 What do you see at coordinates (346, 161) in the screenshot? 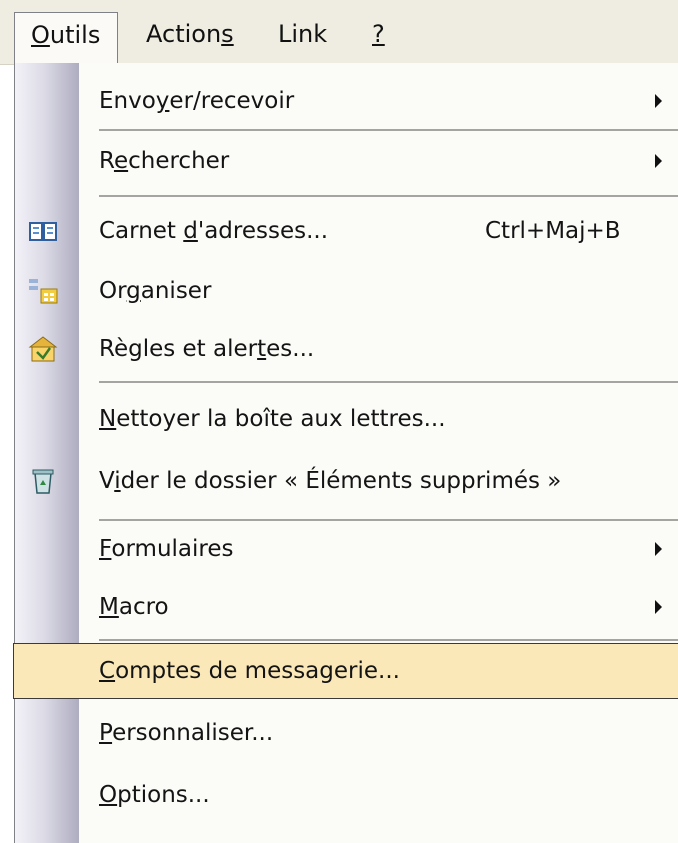
I see `menu-item-rechercher: Rechercher` at bounding box center [346, 161].